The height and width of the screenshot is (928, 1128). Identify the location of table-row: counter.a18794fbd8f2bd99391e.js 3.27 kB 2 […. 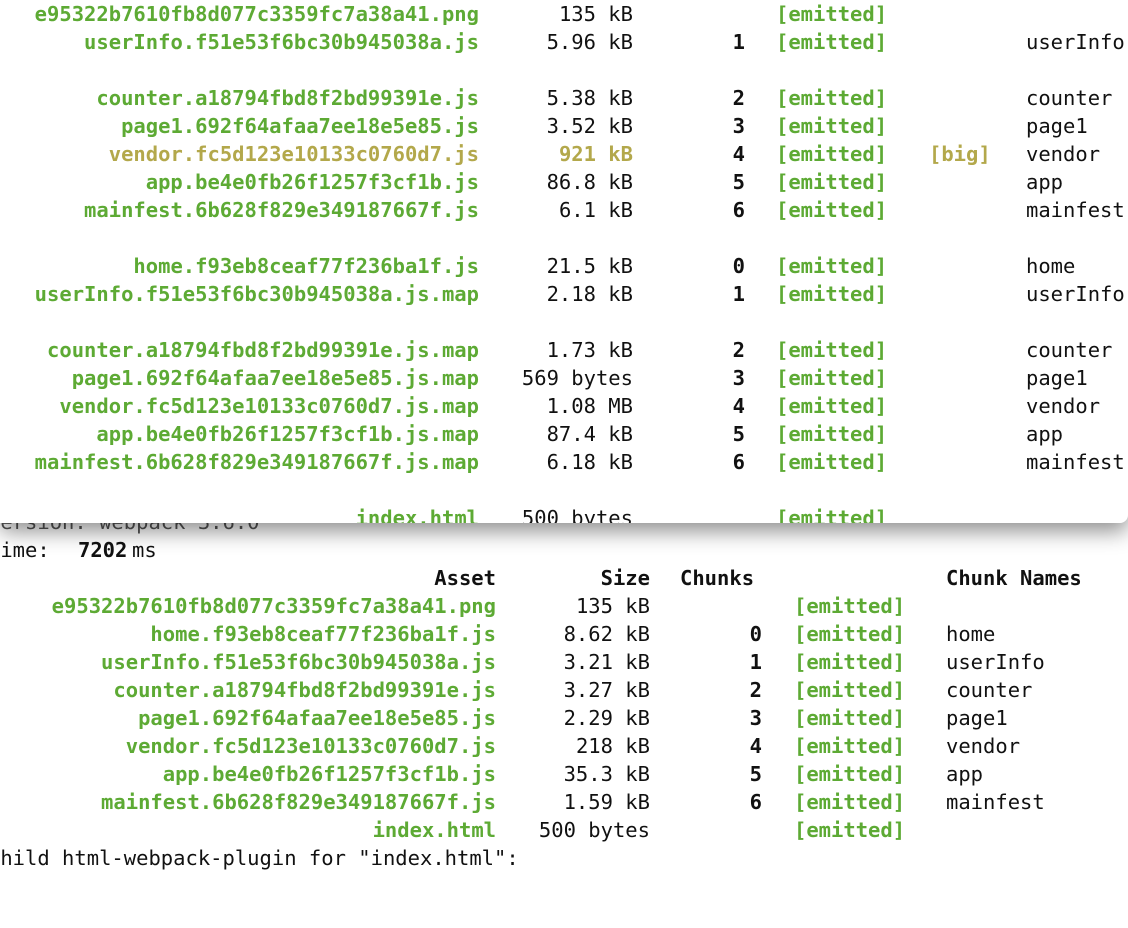
(564, 690).